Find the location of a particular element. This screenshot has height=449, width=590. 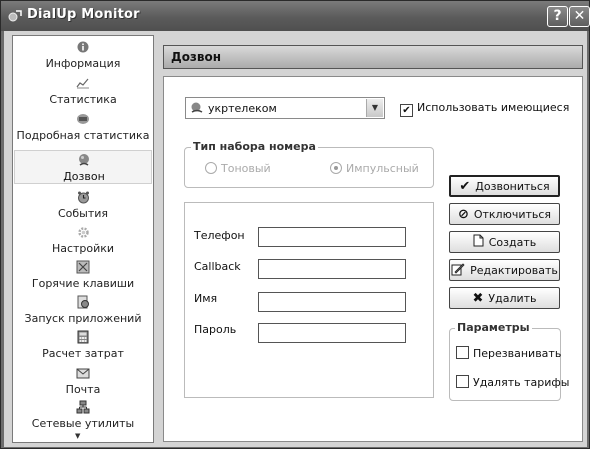

sidebar-item-app-launch: Запуск приложений is located at coordinates (83, 310).